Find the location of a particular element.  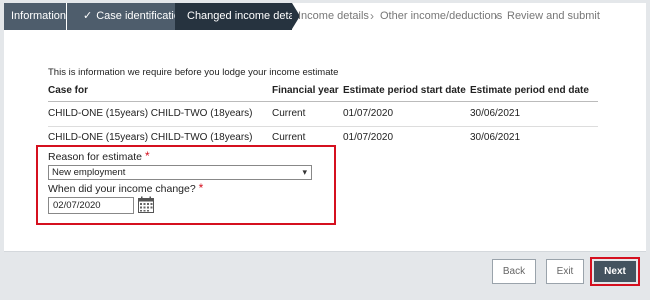

step-changed-income-details: Changed income details is located at coordinates (240, 16).